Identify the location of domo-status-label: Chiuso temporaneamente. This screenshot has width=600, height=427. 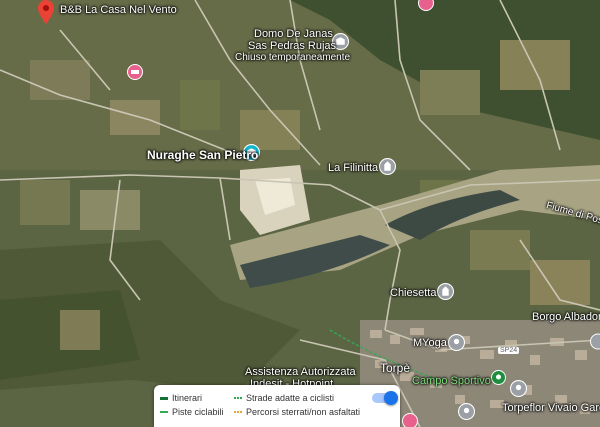
(293, 57).